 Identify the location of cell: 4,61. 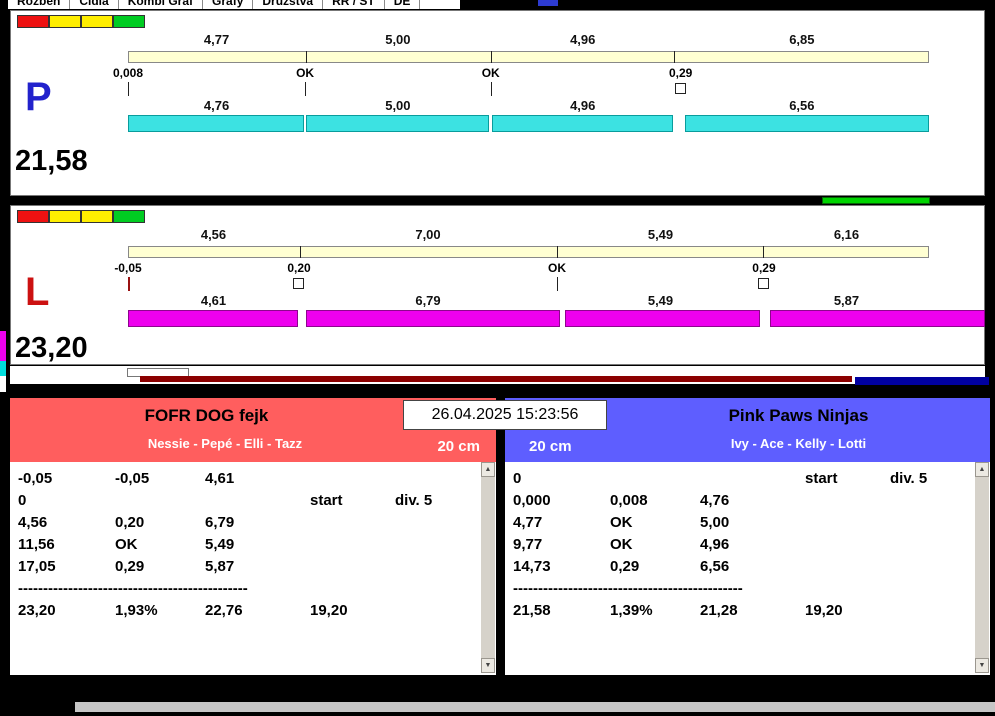
(220, 478).